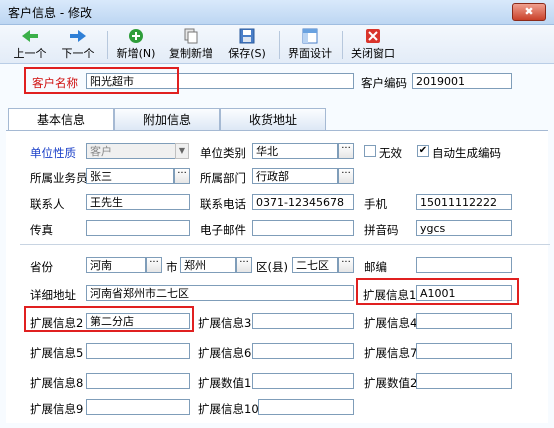 This screenshot has width=554, height=428. What do you see at coordinates (228, 409) in the screenshot?
I see `ext10-label: 扩展信息10` at bounding box center [228, 409].